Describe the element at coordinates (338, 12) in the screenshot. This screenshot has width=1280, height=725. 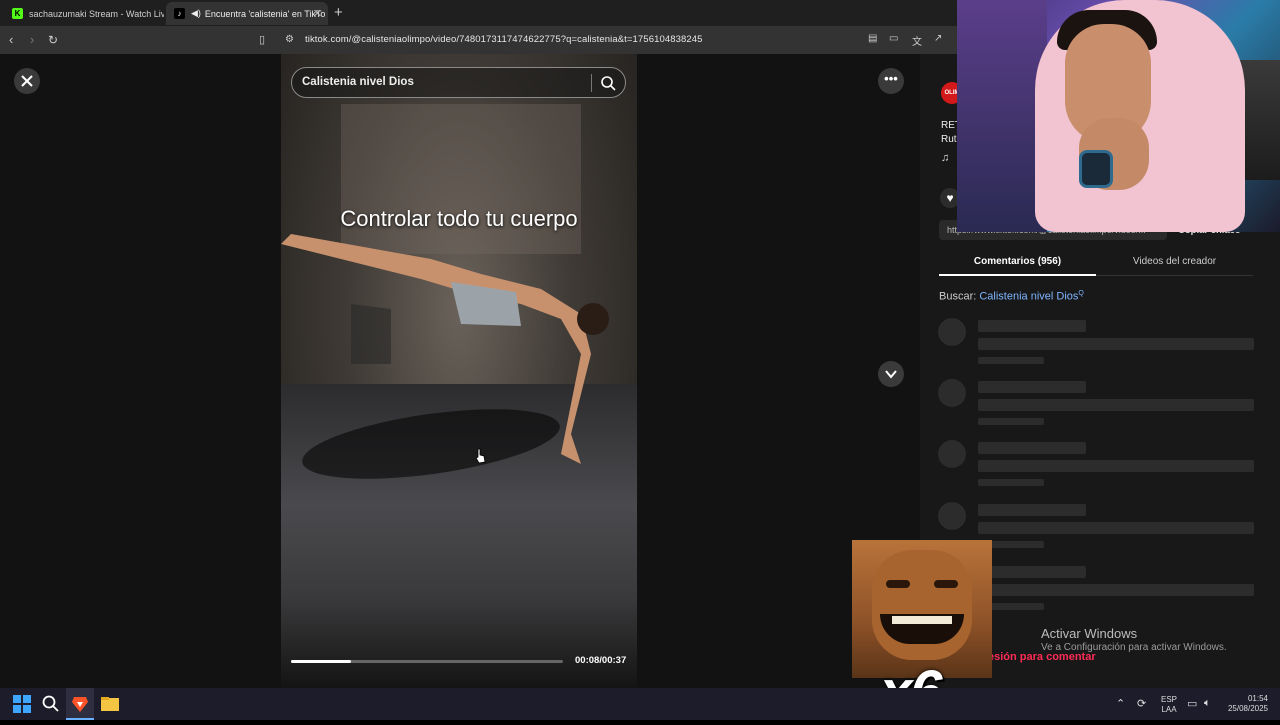
I see `new-tab-button: +` at that location.